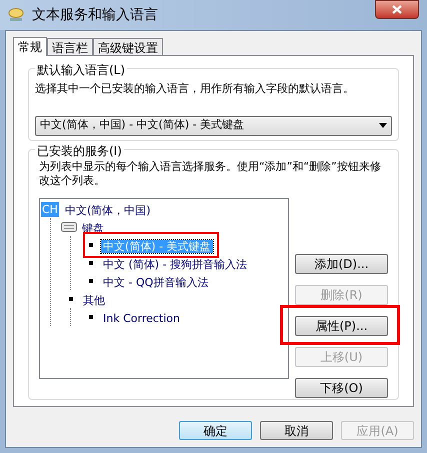 The height and width of the screenshot is (453, 427). Describe the element at coordinates (81, 70) in the screenshot. I see `group-title: 默认输入语言(L)` at that location.